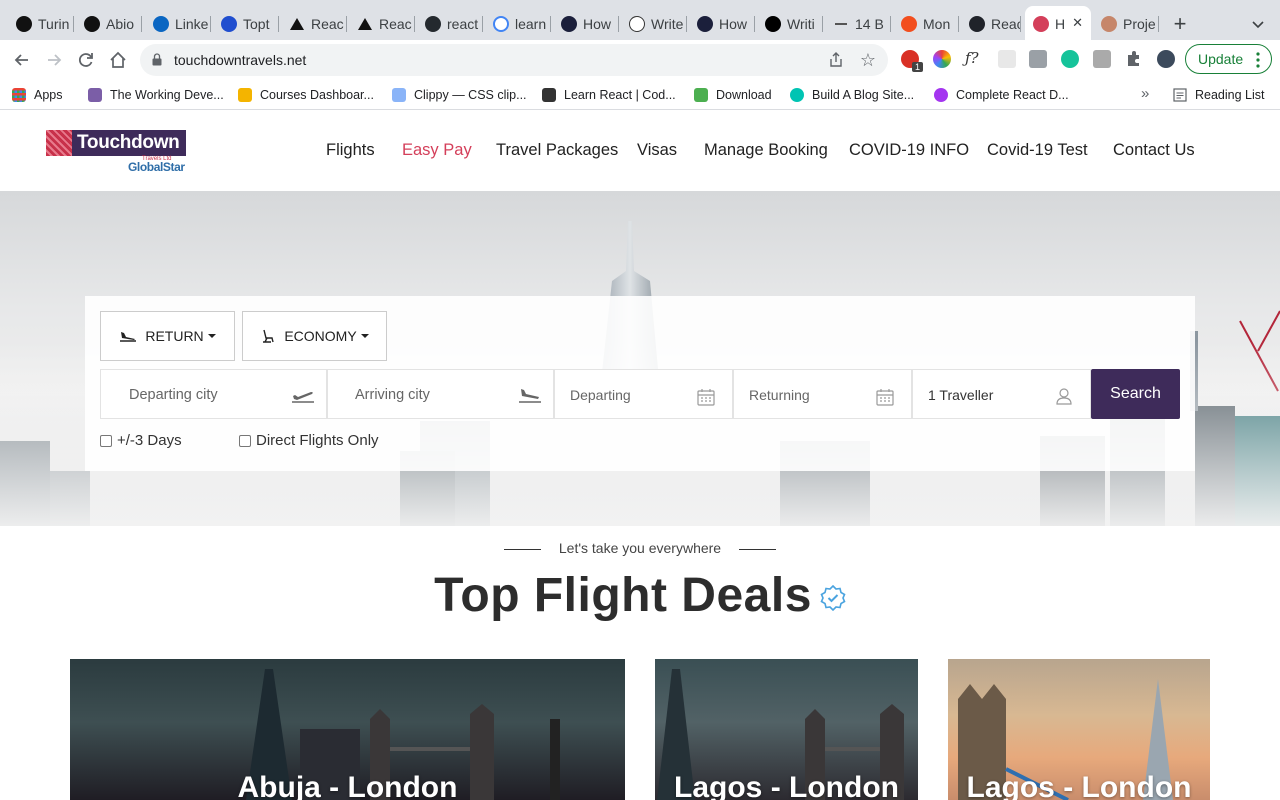 Image resolution: width=1280 pixels, height=800 pixels. What do you see at coordinates (392, 395) in the screenshot?
I see `arriving-city-placeholder: Arriving city` at bounding box center [392, 395].